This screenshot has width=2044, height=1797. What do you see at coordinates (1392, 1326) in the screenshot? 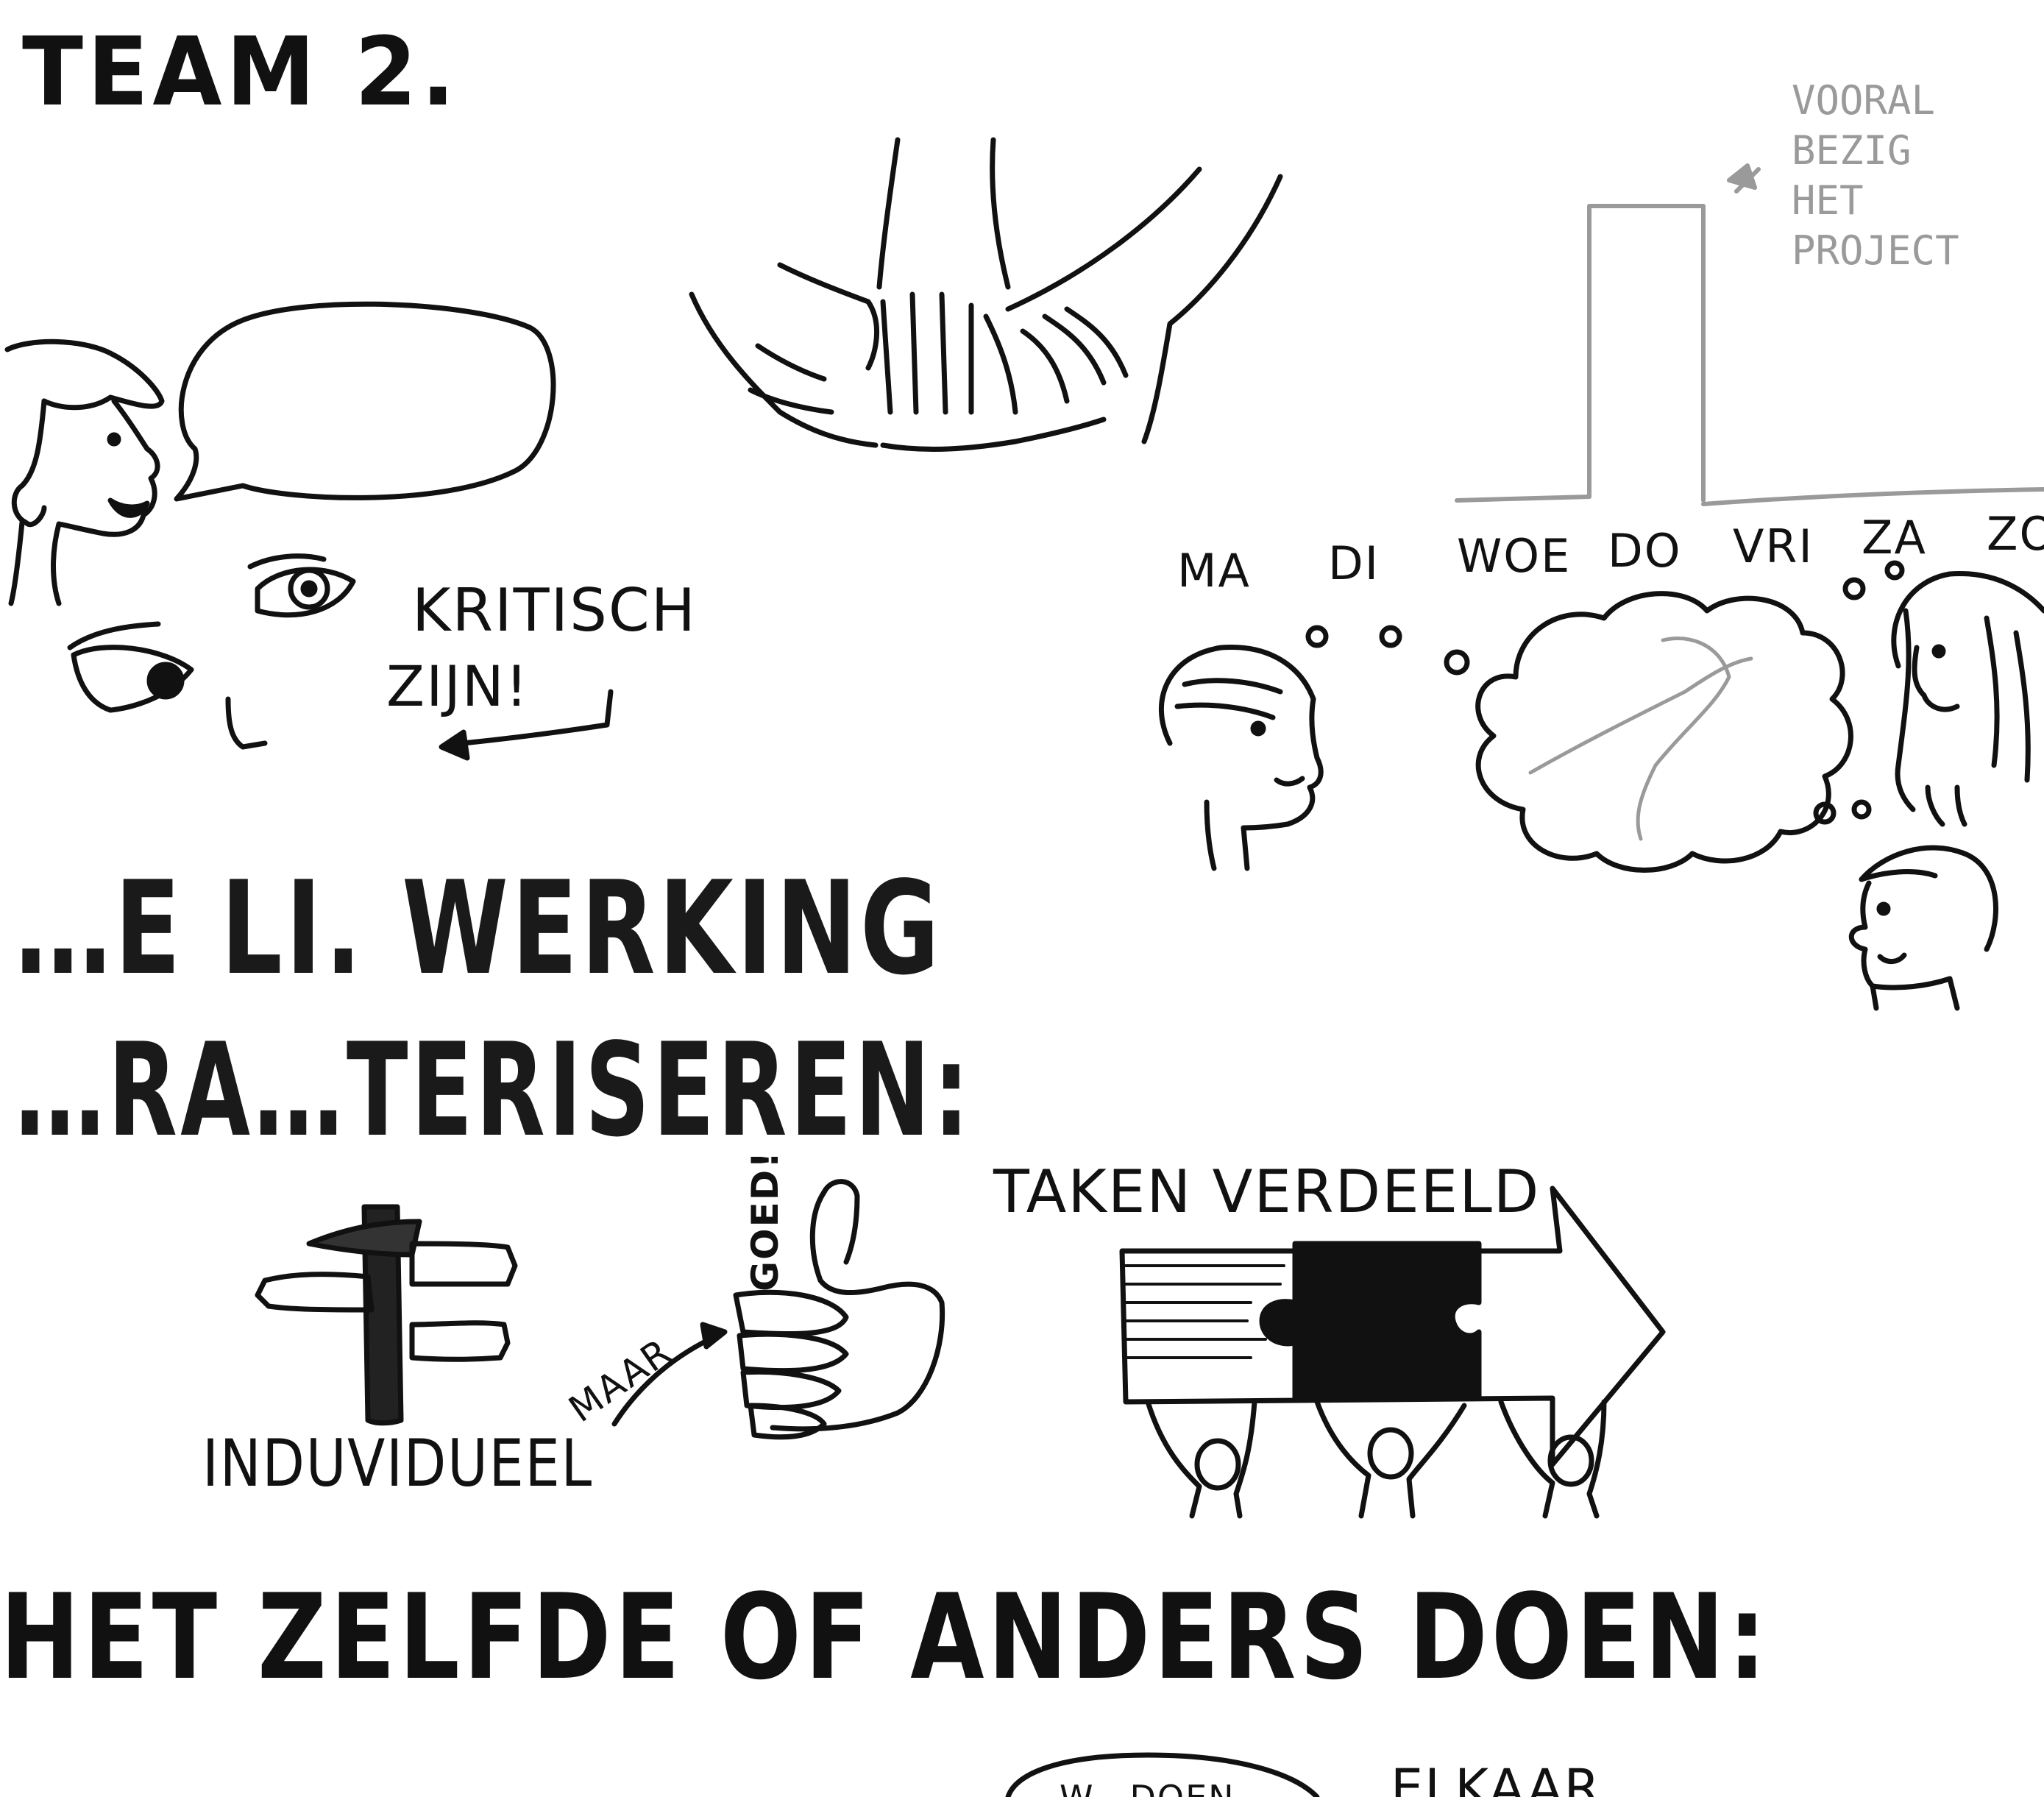
I see `puzzle-arrow-icon` at bounding box center [1392, 1326].